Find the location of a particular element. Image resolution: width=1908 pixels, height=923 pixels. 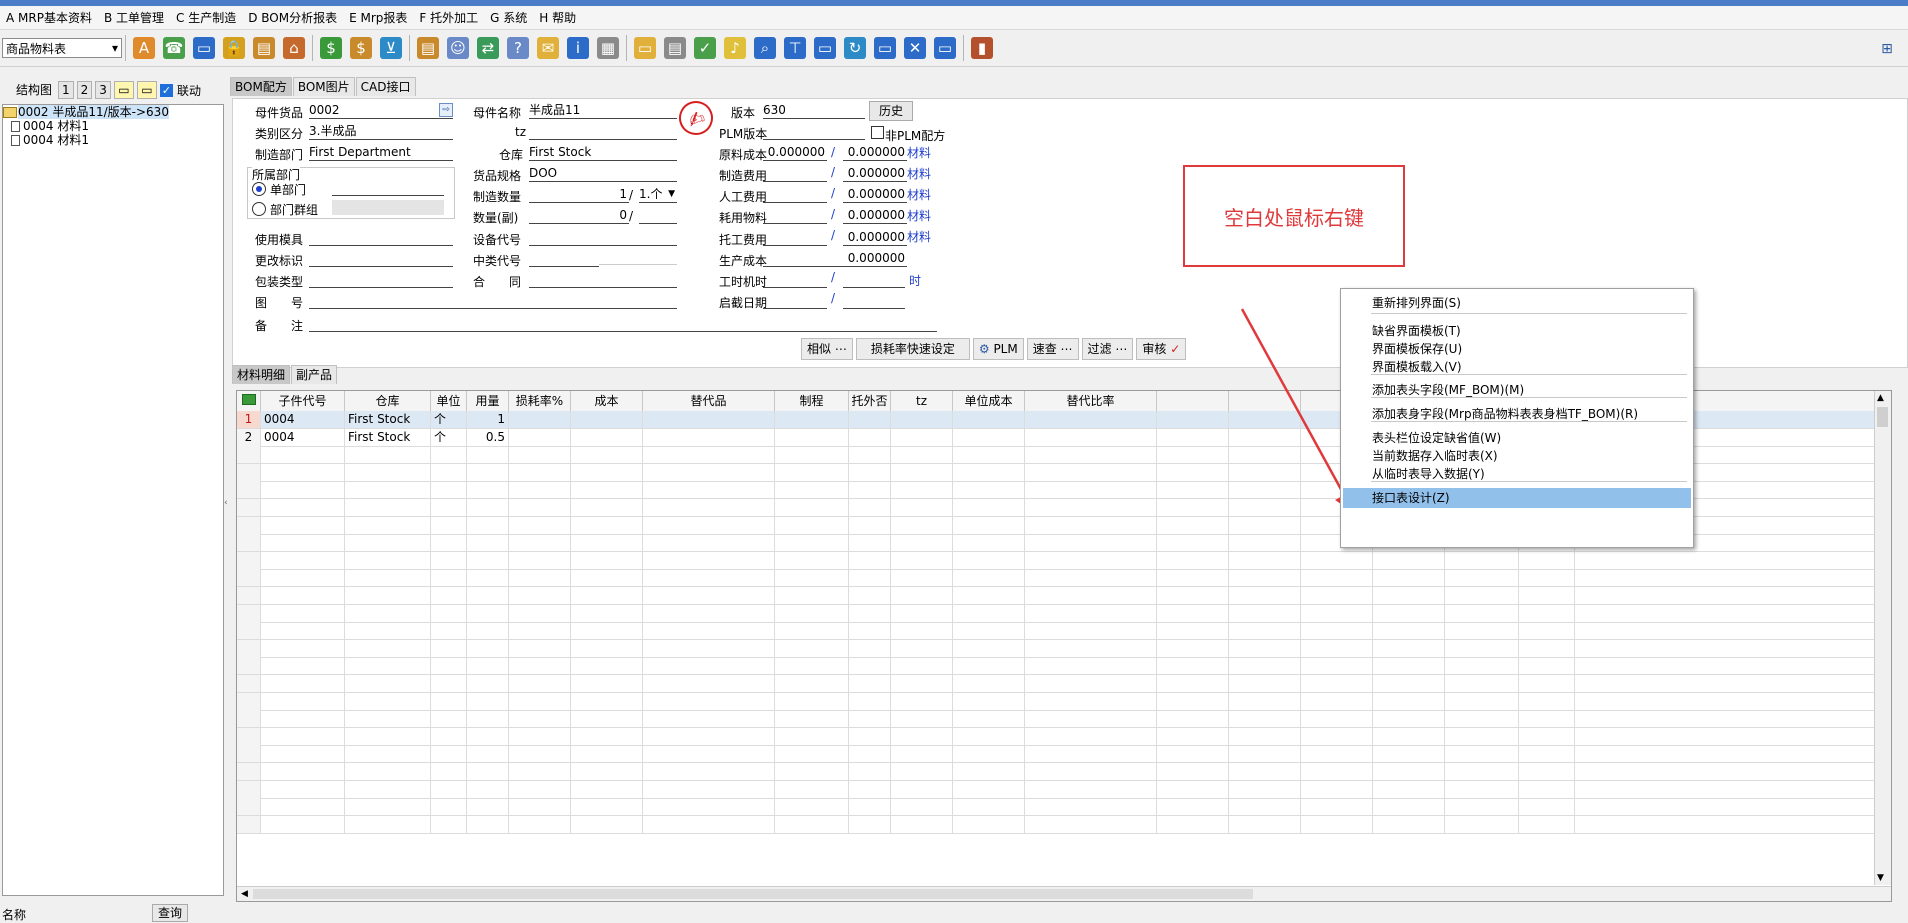

qty-sub-field: 0 is located at coordinates (579, 216).